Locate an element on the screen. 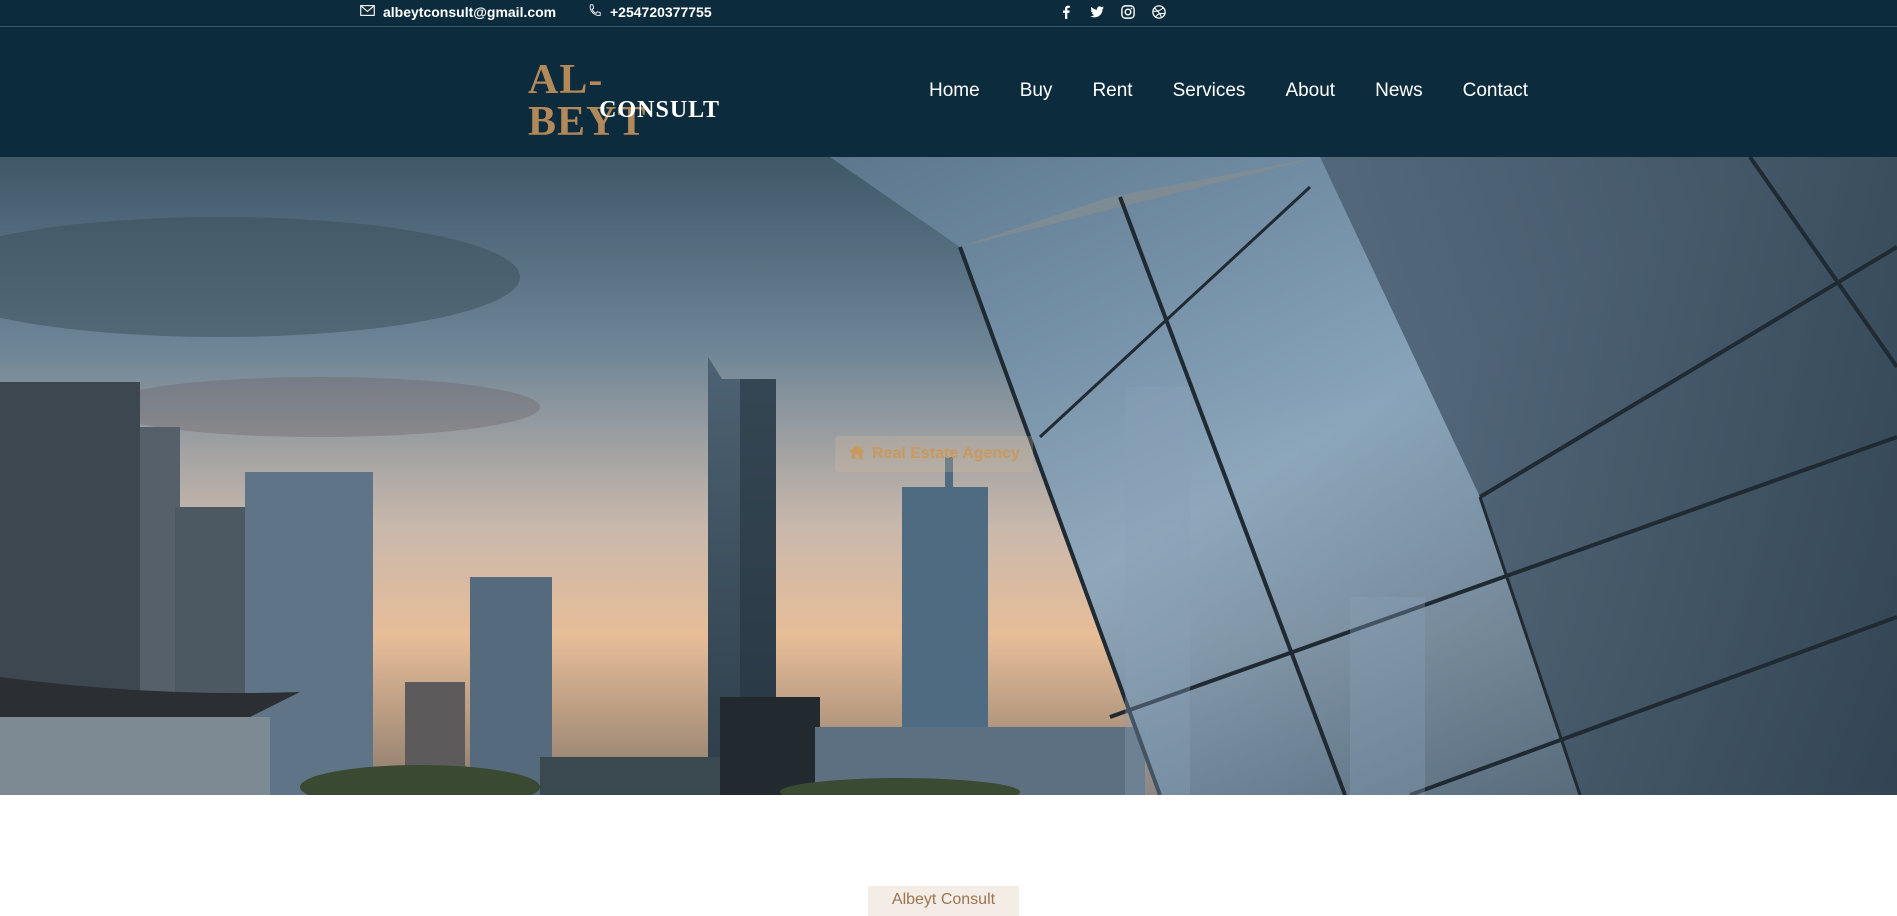 The height and width of the screenshot is (916, 1897). nav-news: News is located at coordinates (1399, 91).